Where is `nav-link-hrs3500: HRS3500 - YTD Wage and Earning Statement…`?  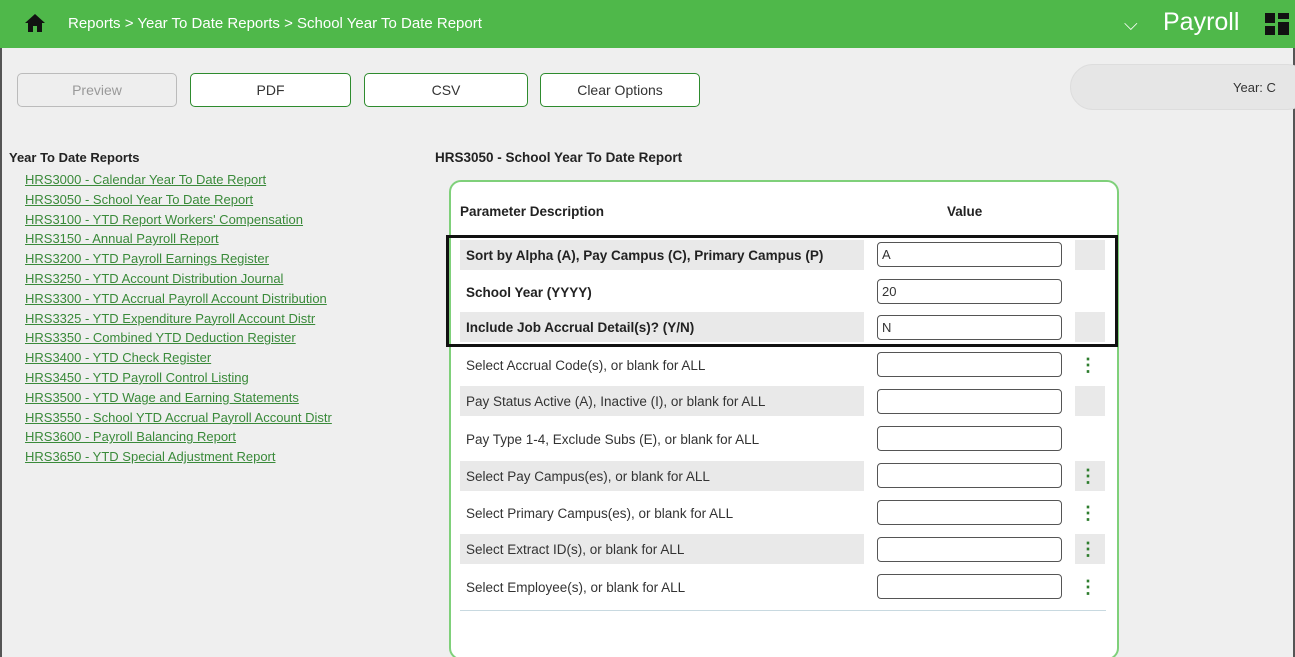
nav-link-hrs3500: HRS3500 - YTD Wage and Earning Statement… is located at coordinates (178, 398).